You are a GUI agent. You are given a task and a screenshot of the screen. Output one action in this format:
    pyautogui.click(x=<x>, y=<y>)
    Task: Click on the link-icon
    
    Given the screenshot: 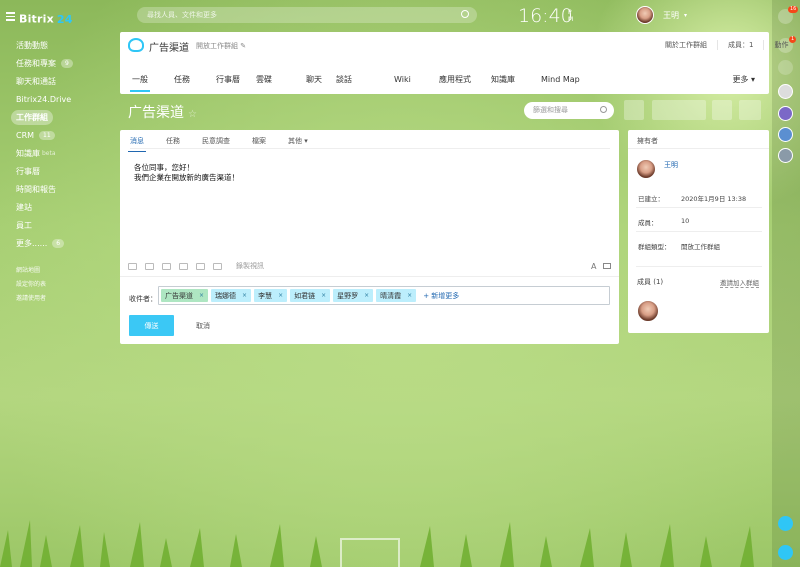 What is the action you would take?
    pyautogui.click(x=149, y=266)
    